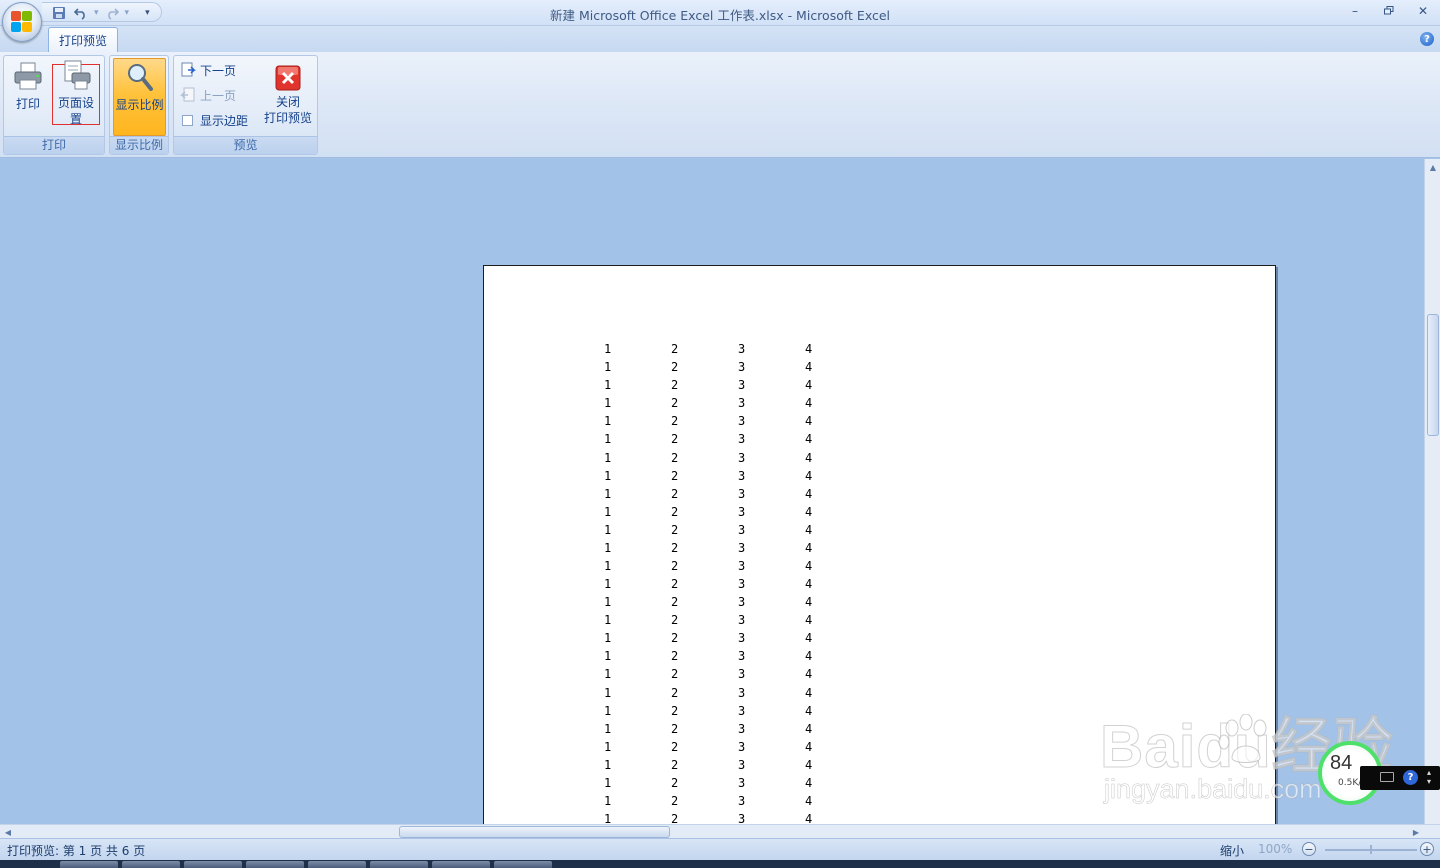 Image resolution: width=1440 pixels, height=868 pixels. What do you see at coordinates (76, 93) in the screenshot?
I see `page-setup-button: 页面设置` at bounding box center [76, 93].